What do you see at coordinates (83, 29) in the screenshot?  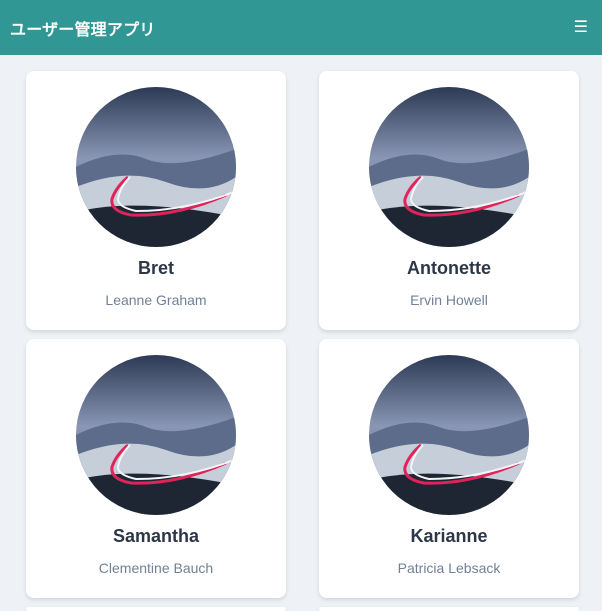 I see `app-title: ユーザー管理アプリ` at bounding box center [83, 29].